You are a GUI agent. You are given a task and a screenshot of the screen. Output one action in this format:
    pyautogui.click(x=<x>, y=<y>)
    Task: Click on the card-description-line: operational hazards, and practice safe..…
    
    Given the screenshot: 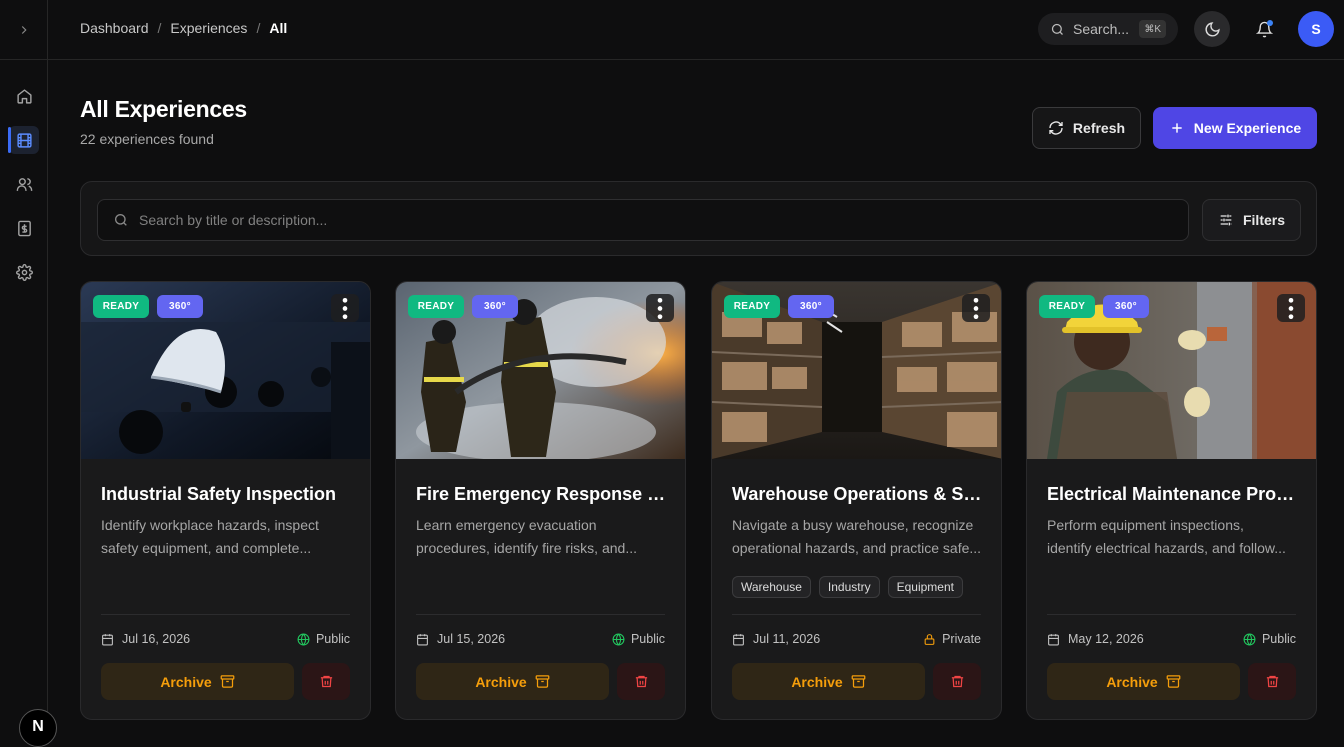 What is the action you would take?
    pyautogui.click(x=857, y=548)
    